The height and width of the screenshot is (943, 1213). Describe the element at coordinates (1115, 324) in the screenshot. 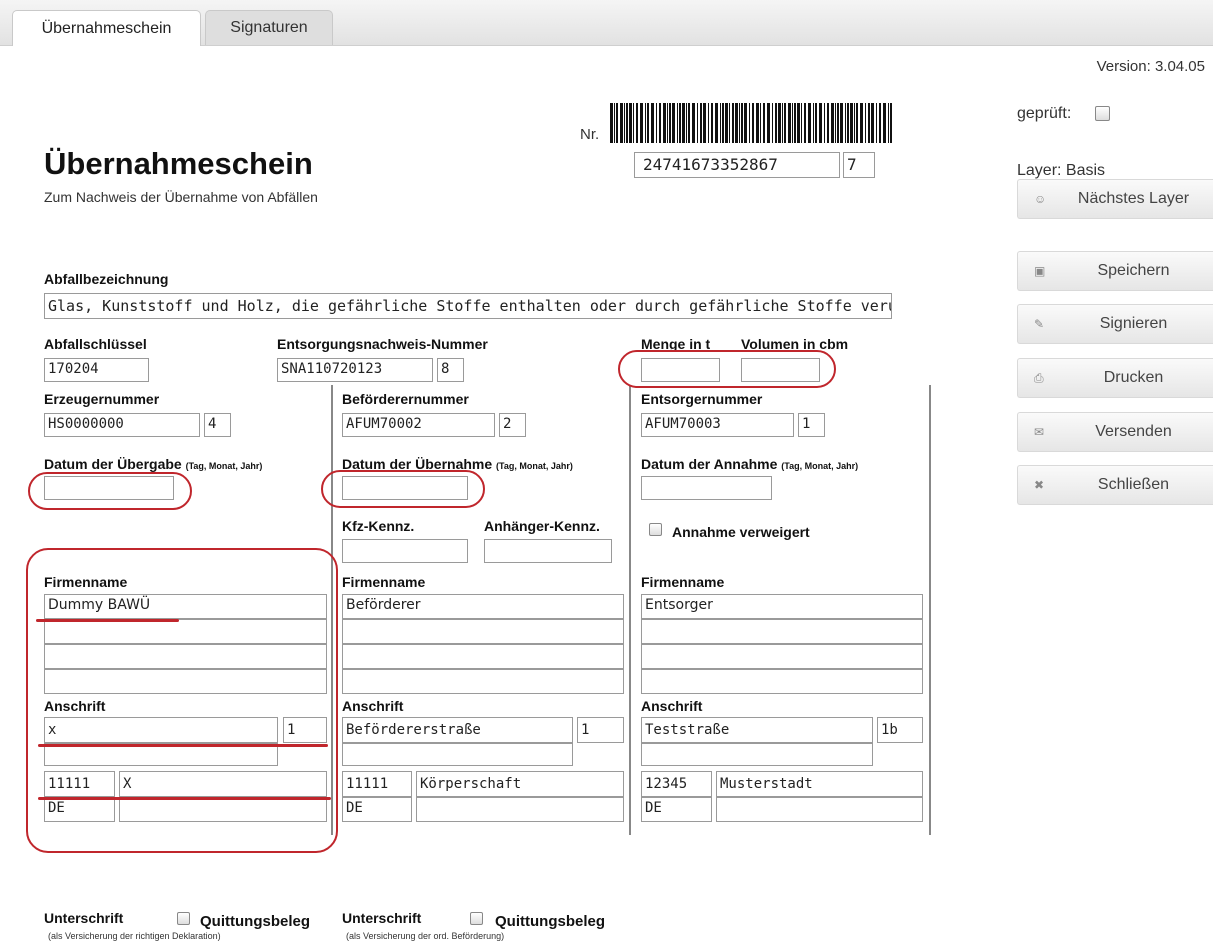

I see `sign-button: ✎ Signieren` at that location.